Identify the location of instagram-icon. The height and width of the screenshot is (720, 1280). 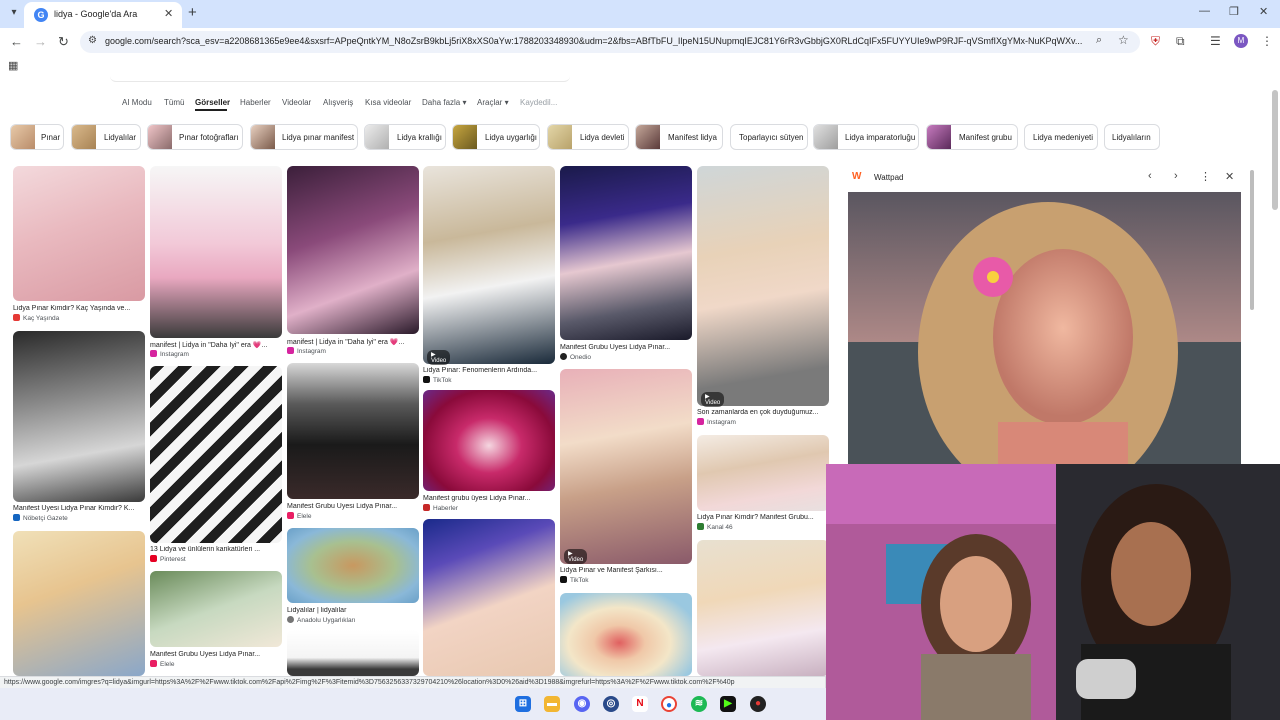
(700, 421).